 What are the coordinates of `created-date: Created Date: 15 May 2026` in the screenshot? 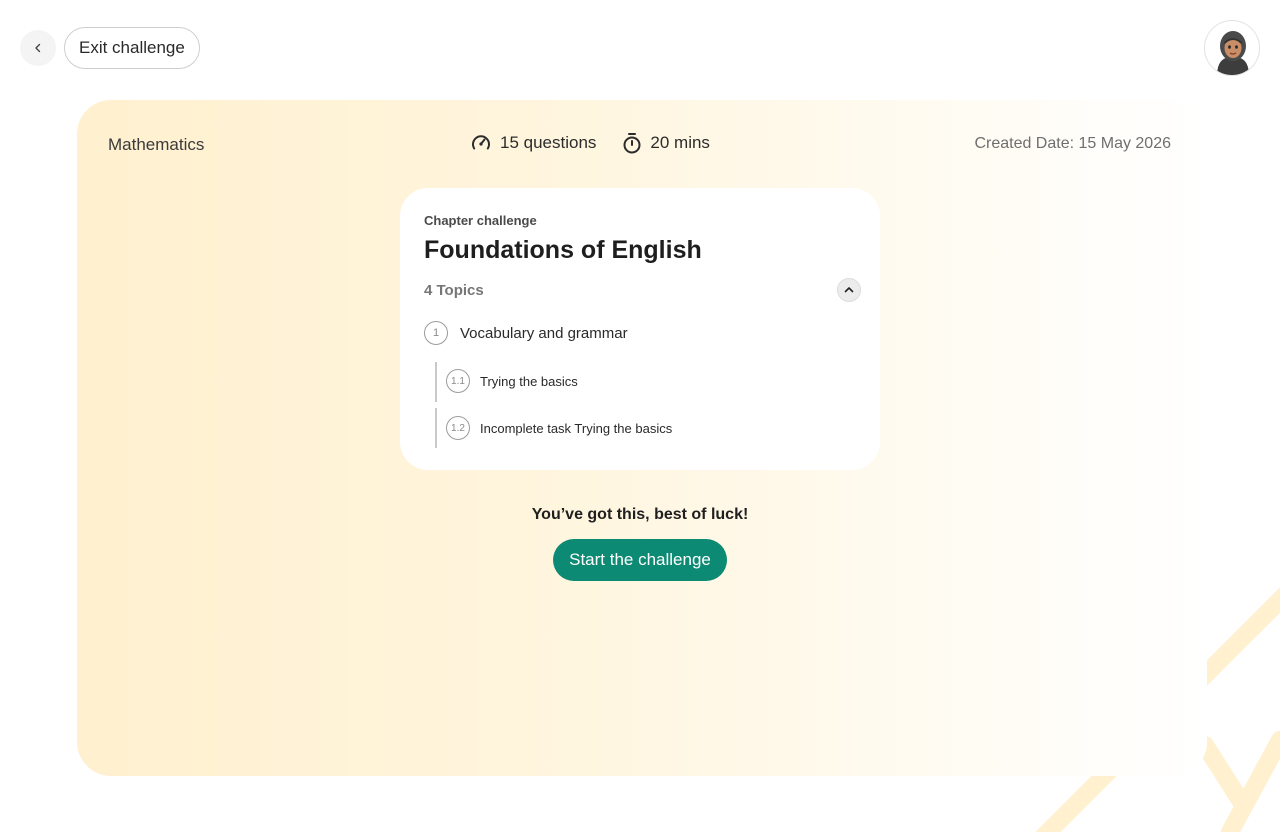 It's located at (1072, 143).